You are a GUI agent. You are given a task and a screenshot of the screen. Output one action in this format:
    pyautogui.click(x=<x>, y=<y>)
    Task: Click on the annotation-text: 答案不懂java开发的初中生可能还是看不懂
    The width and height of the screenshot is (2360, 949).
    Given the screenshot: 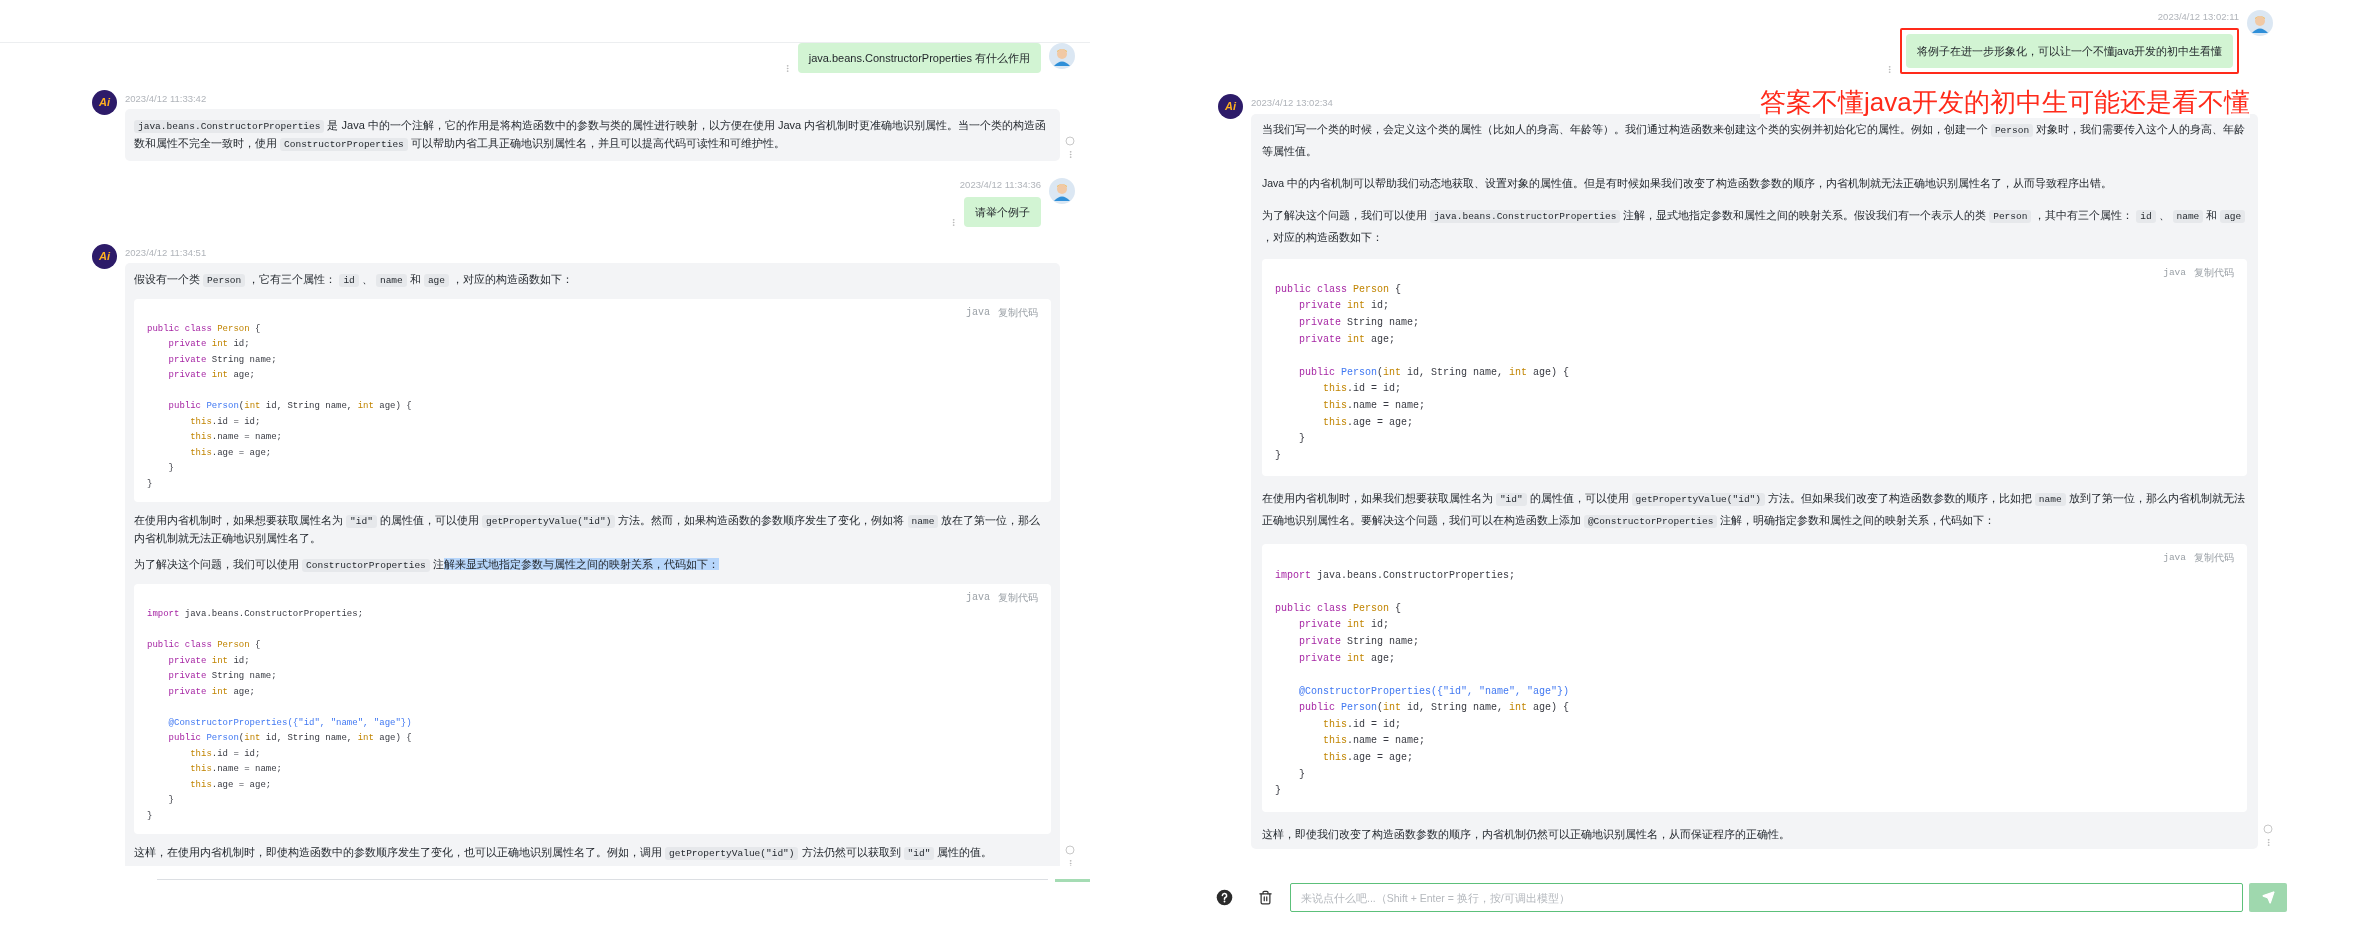 What is the action you would take?
    pyautogui.click(x=2005, y=102)
    